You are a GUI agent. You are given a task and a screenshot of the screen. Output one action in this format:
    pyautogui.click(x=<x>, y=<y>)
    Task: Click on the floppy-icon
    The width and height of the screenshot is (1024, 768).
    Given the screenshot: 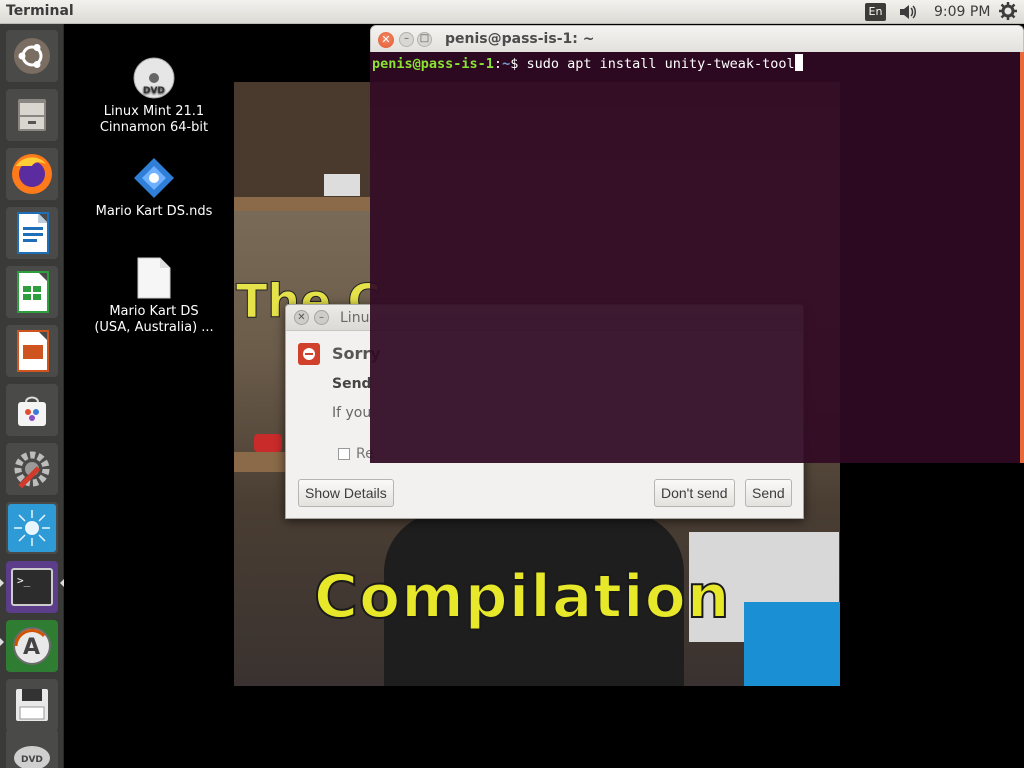 What is the action you would take?
    pyautogui.click(x=32, y=705)
    